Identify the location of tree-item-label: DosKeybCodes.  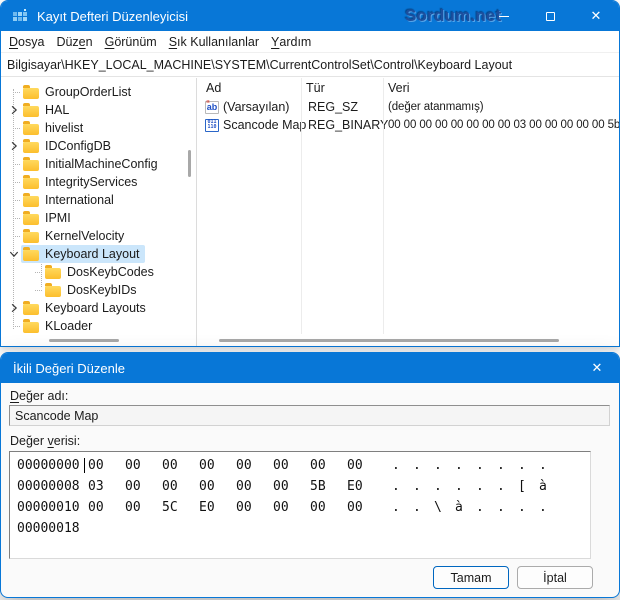
(110, 272).